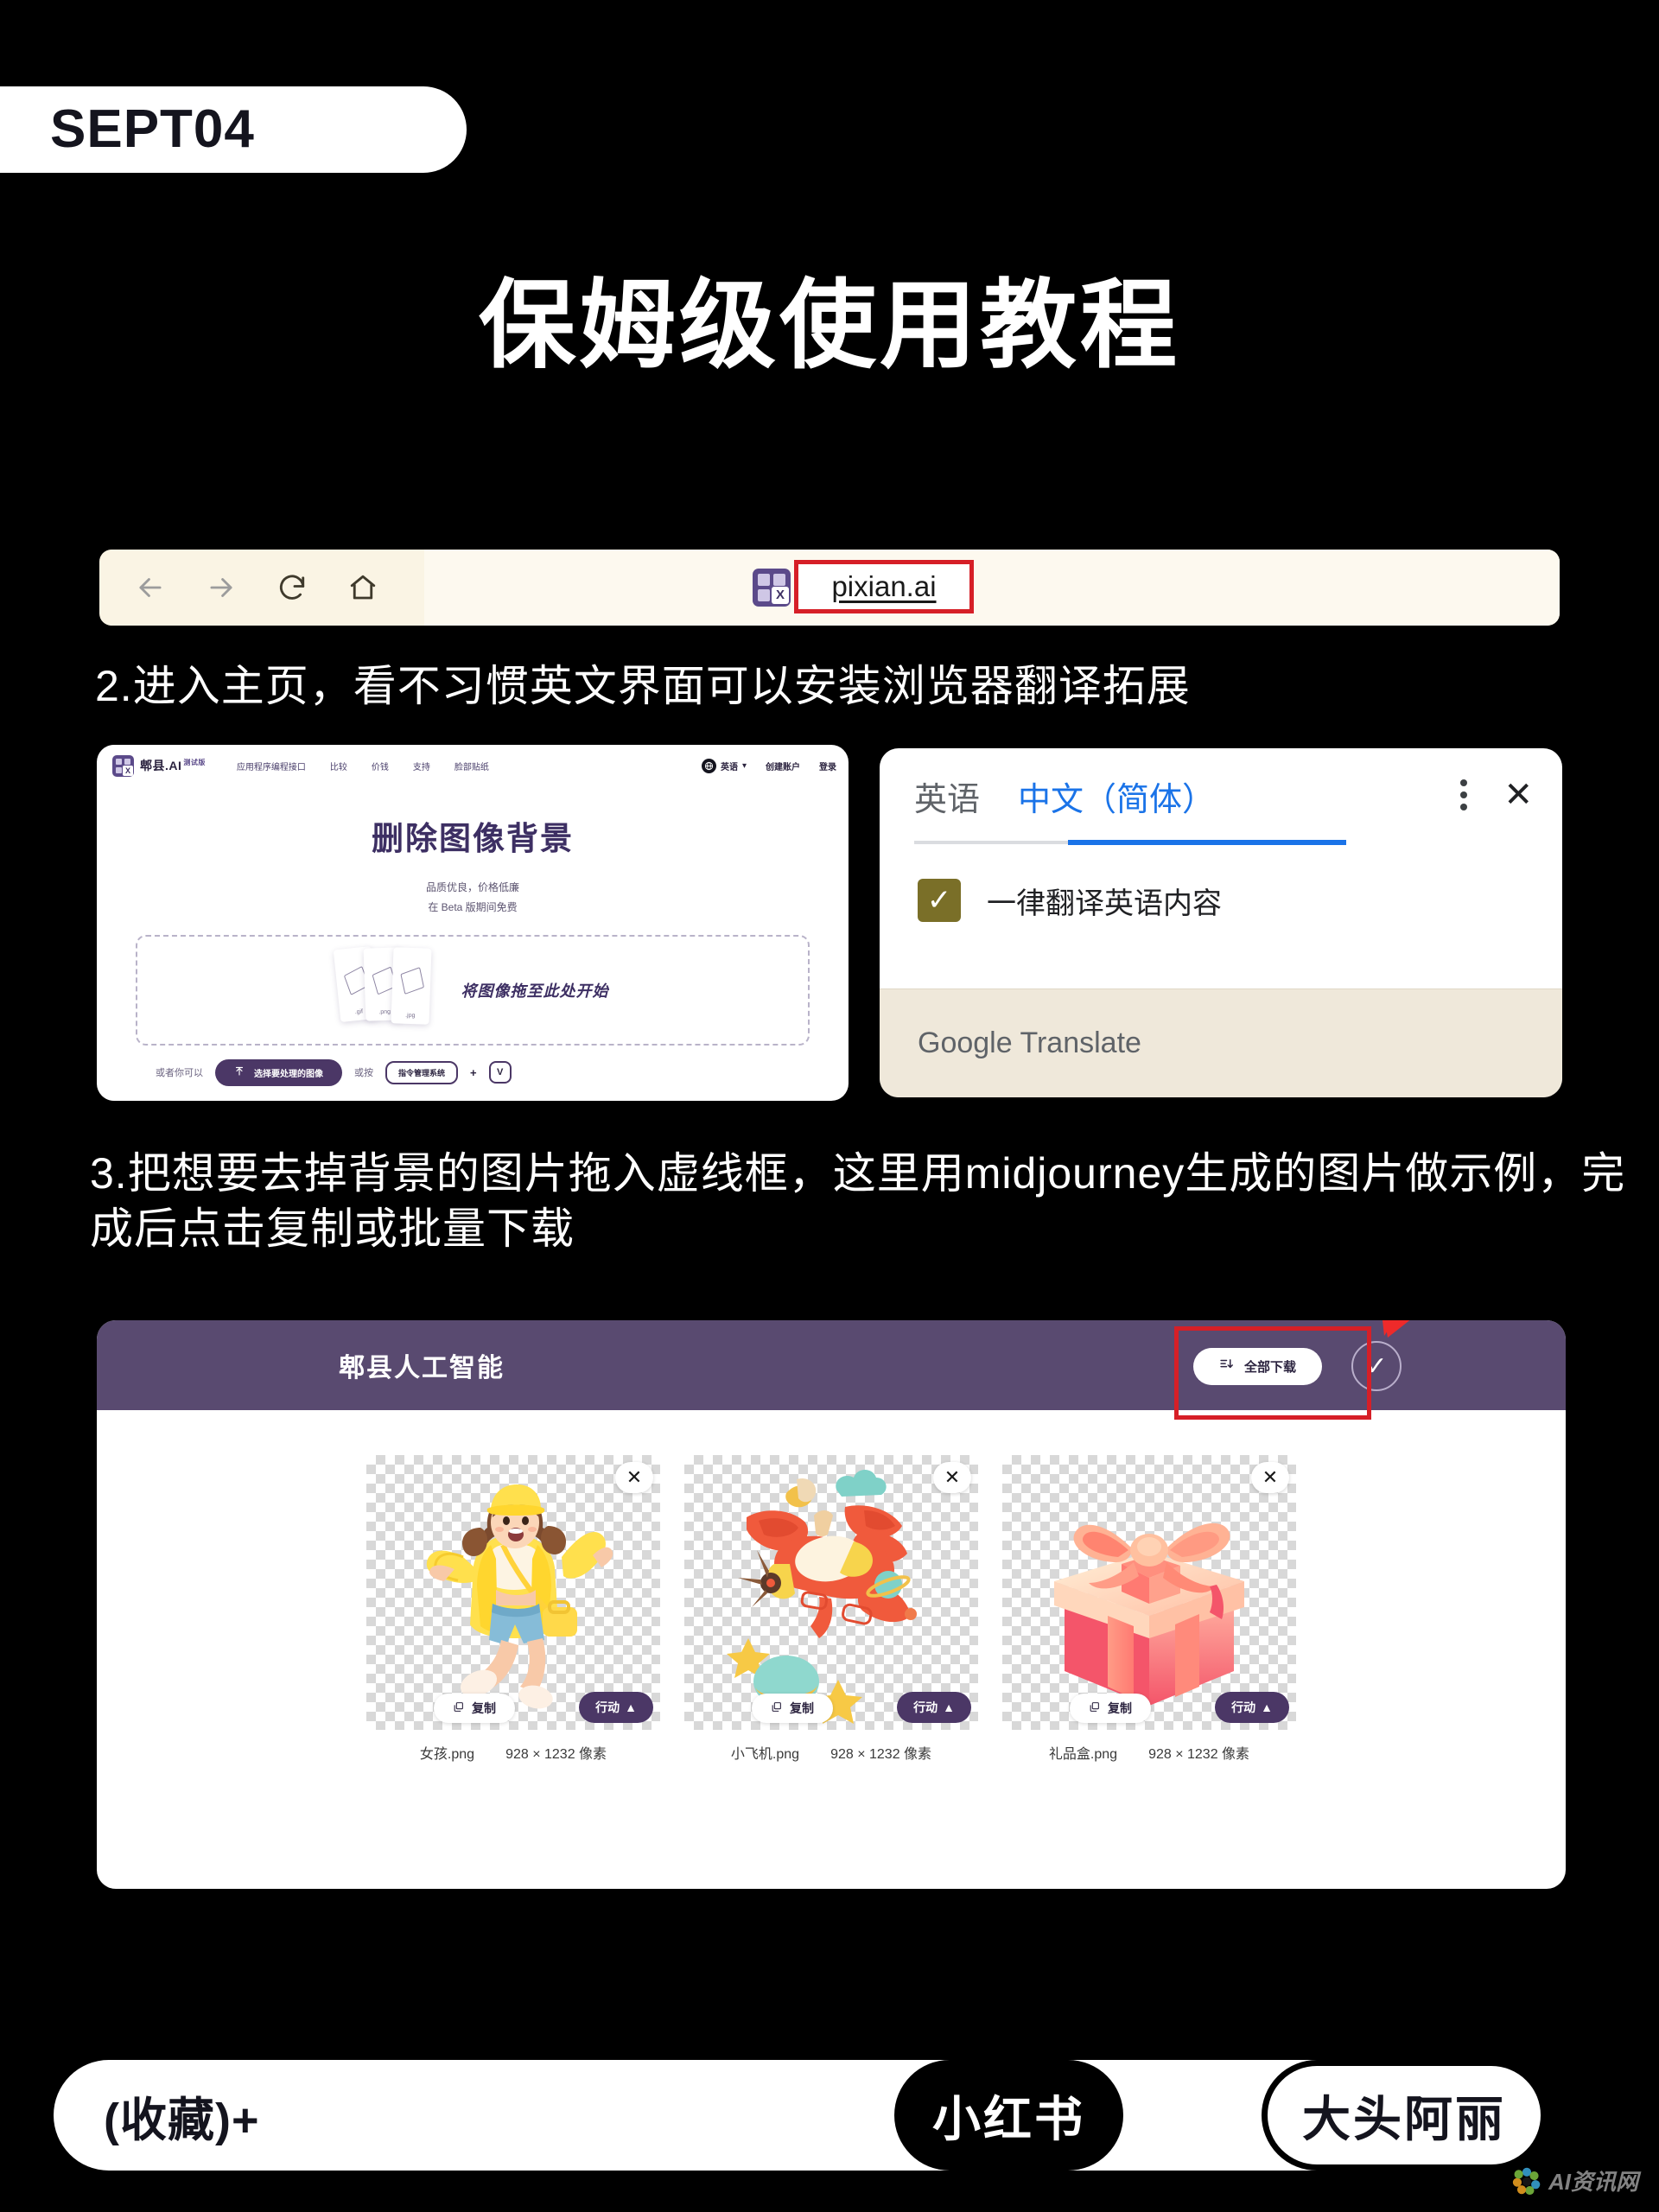  I want to click on url-bar-background, so click(992, 588).